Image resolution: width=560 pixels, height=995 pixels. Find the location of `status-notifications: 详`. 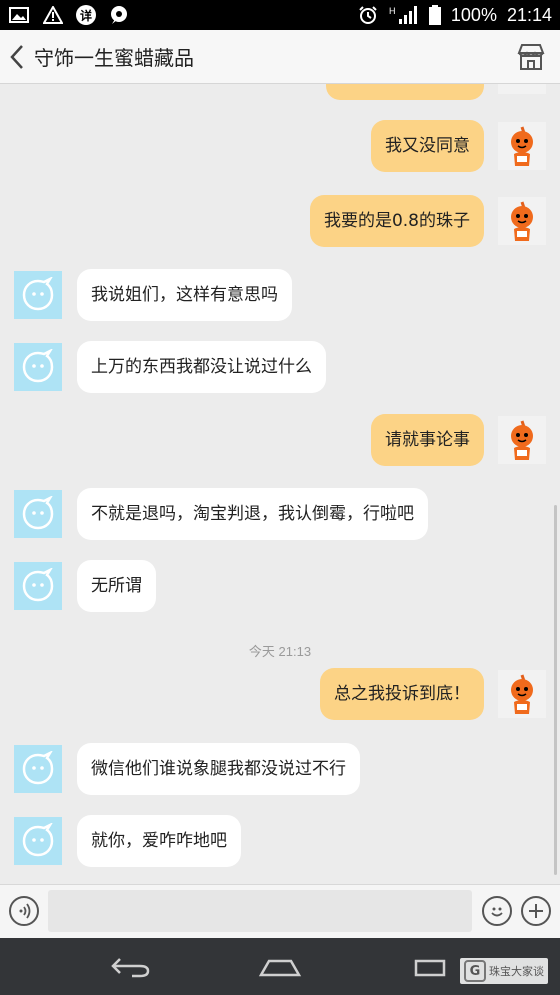

status-notifications: 详 is located at coordinates (69, 15).